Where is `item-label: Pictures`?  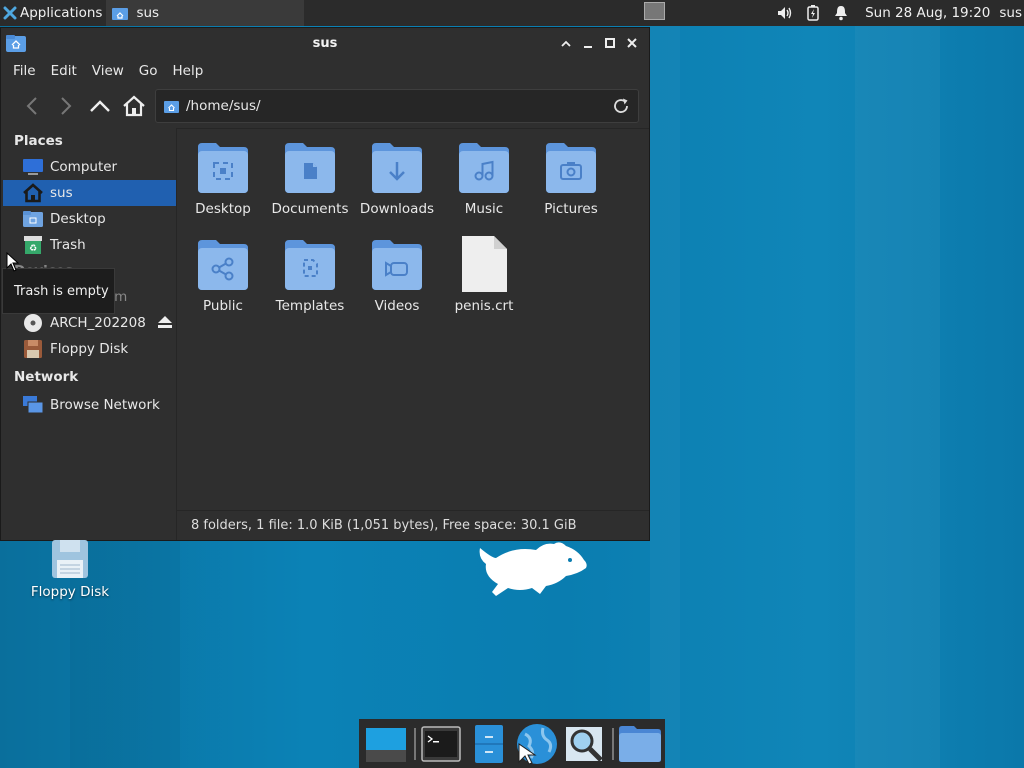
item-label: Pictures is located at coordinates (571, 209).